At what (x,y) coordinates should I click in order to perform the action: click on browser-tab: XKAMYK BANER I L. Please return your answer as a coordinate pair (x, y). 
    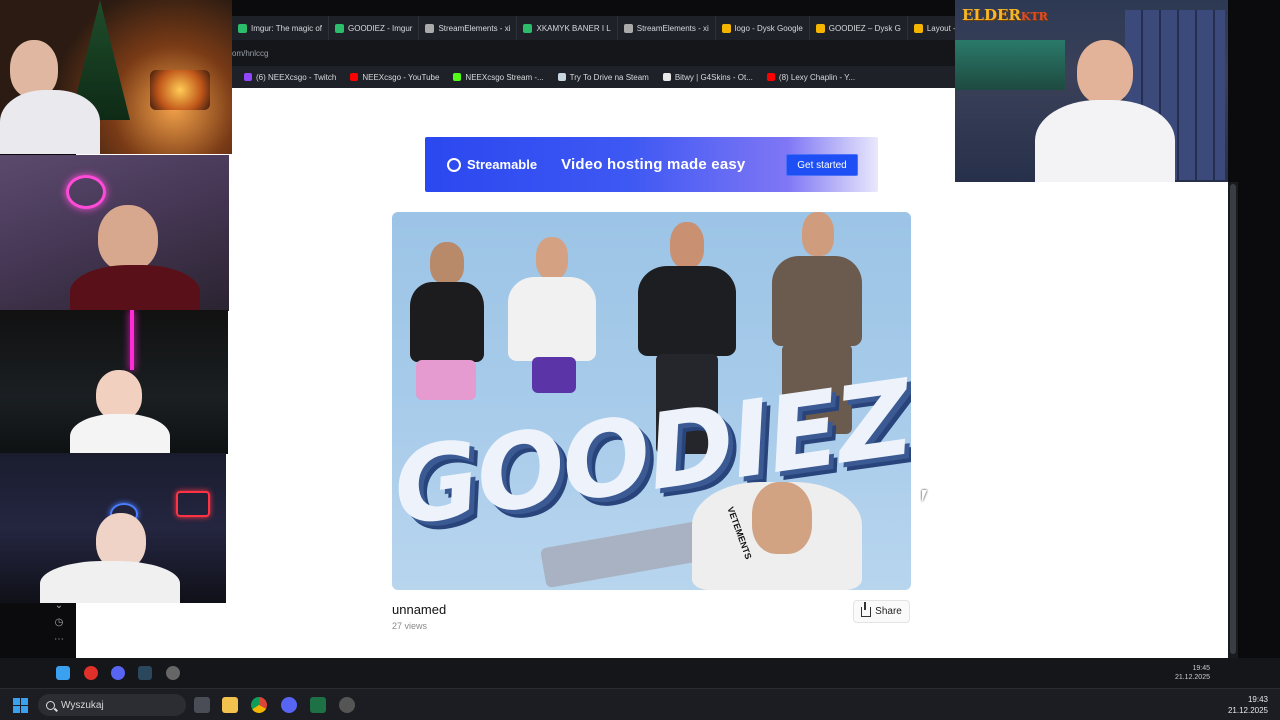
    Looking at the image, I should click on (567, 28).